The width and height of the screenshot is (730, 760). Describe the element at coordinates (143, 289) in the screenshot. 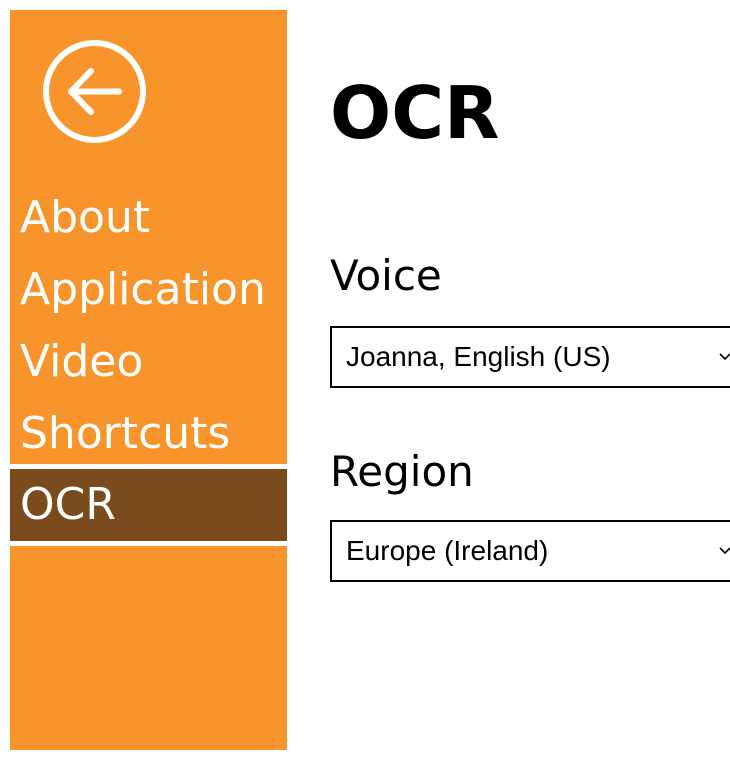

I see `sidebar-item-label: Application` at that location.